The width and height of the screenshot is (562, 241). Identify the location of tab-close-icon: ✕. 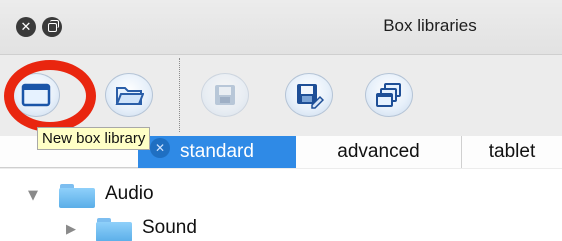
(160, 148).